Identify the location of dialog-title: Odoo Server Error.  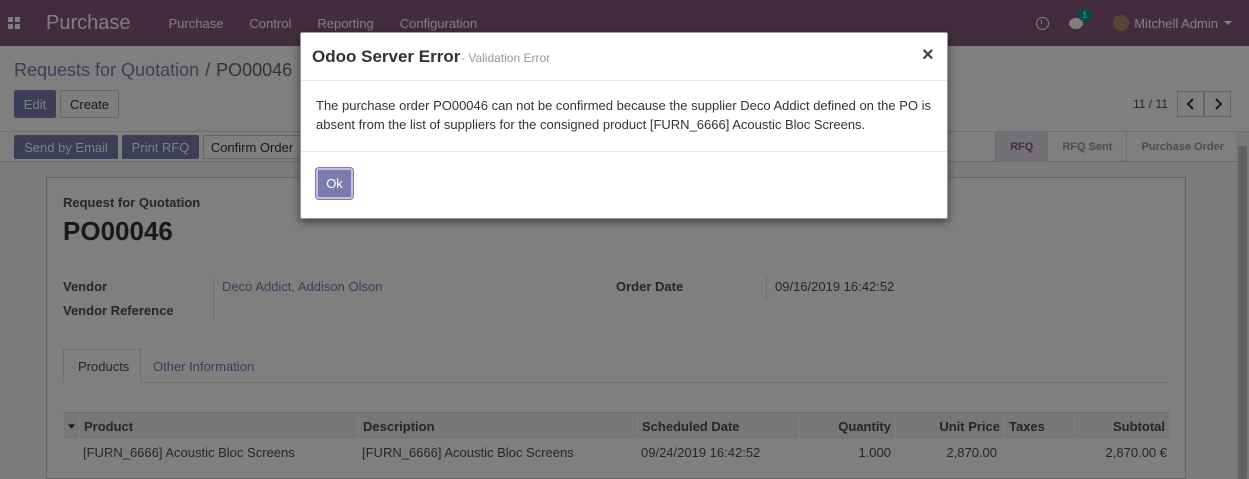
(386, 56).